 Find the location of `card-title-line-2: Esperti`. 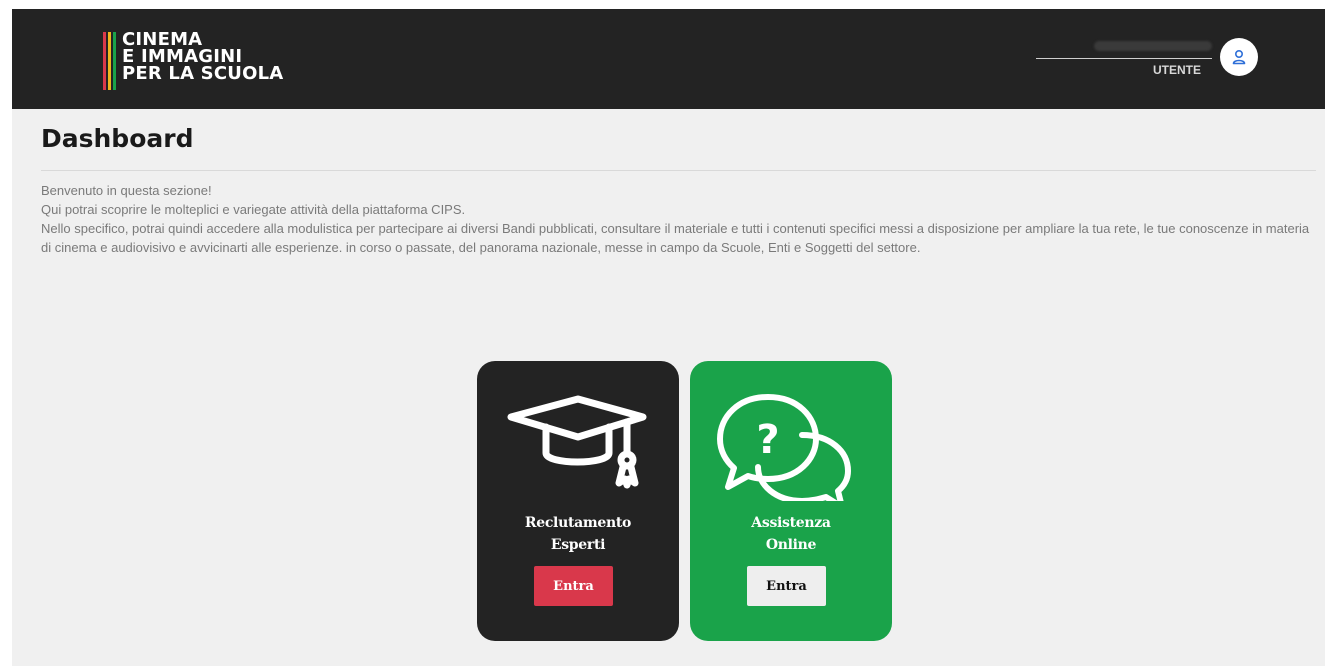

card-title-line-2: Esperti is located at coordinates (578, 545).